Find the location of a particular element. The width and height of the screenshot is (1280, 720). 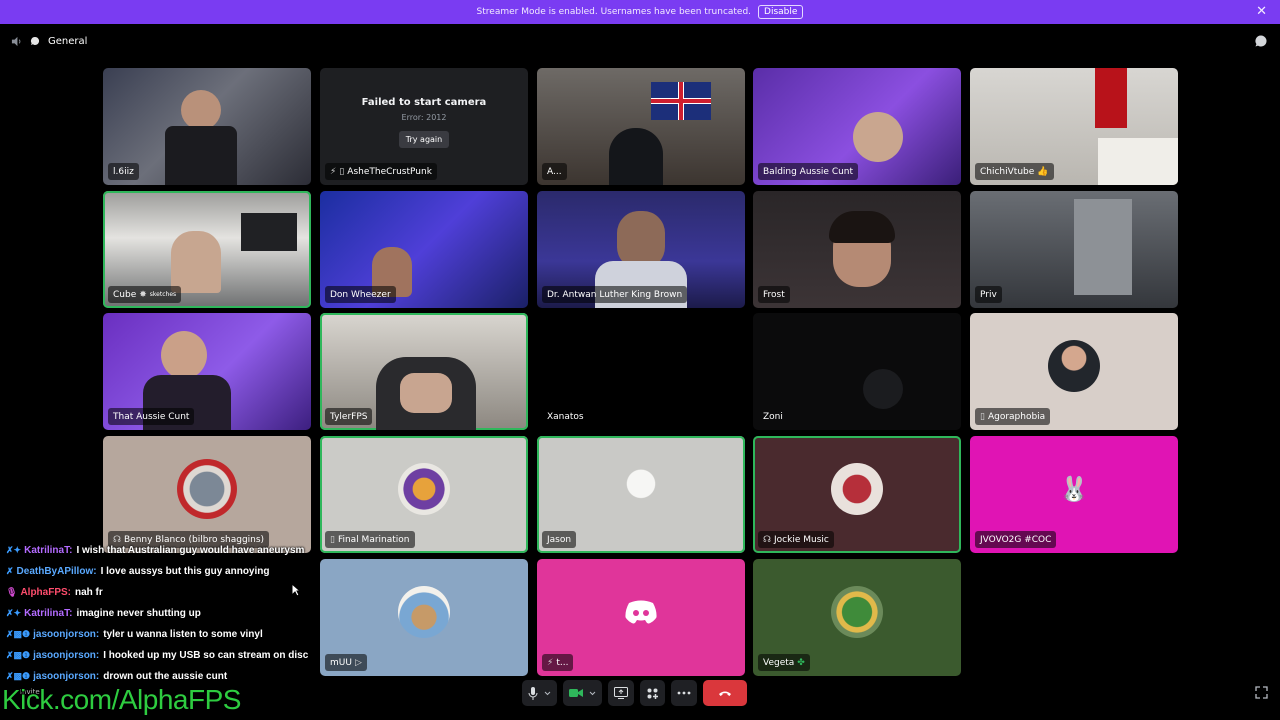

participant-name: Balding Aussie Cunt is located at coordinates (808, 171).